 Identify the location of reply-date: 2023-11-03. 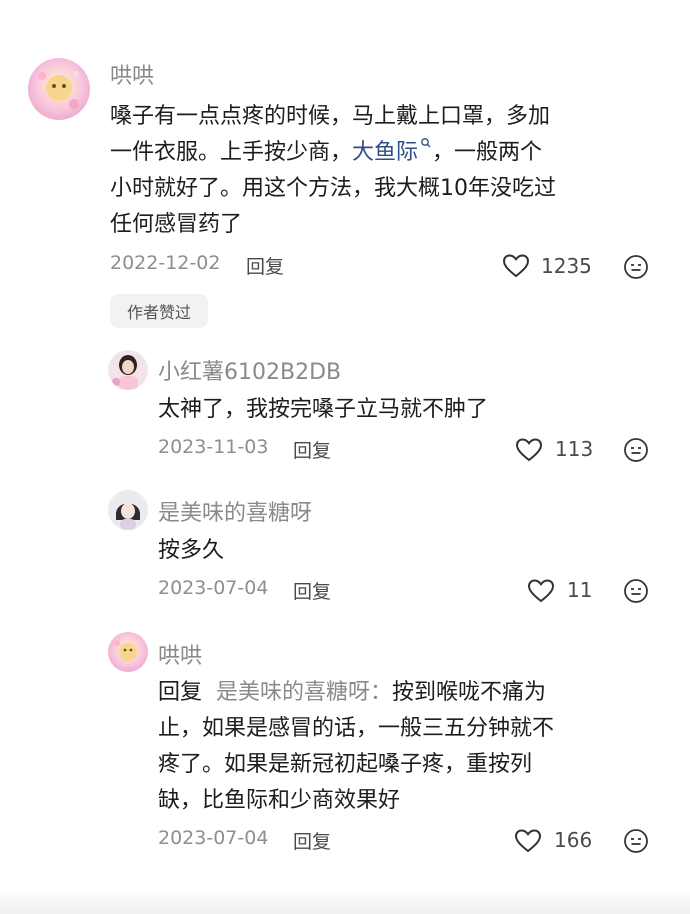
(213, 447).